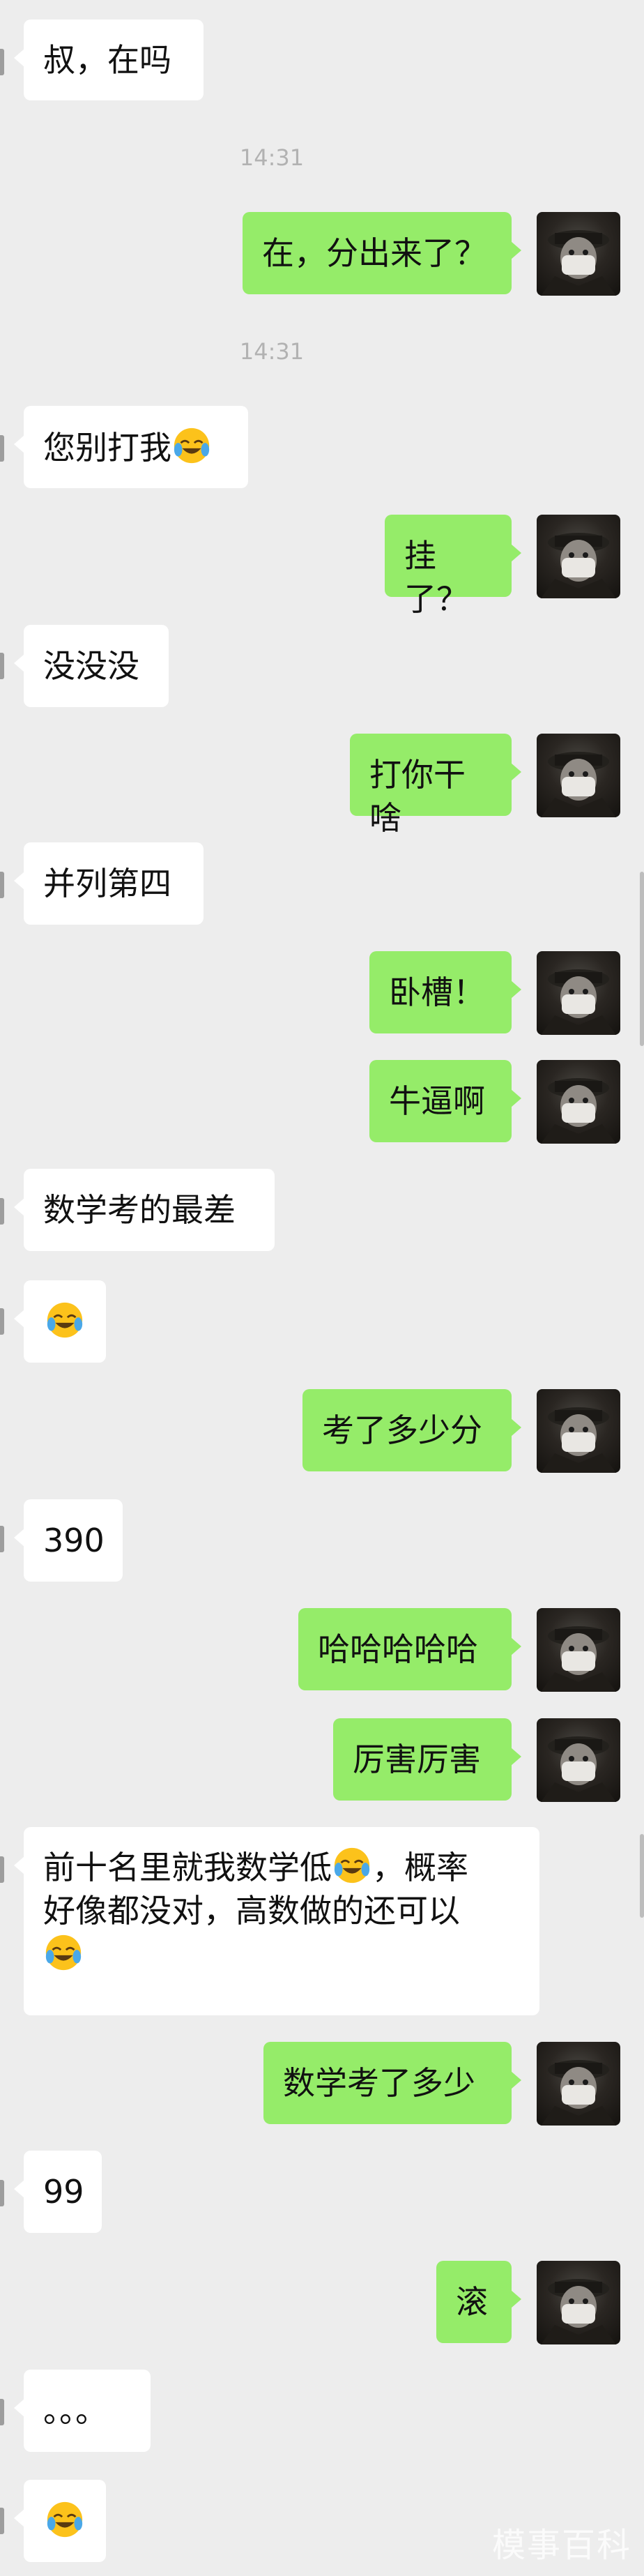 The image size is (644, 2576). I want to click on outgoing-message-bubble: 哈哈哈哈哈, so click(409, 1649).